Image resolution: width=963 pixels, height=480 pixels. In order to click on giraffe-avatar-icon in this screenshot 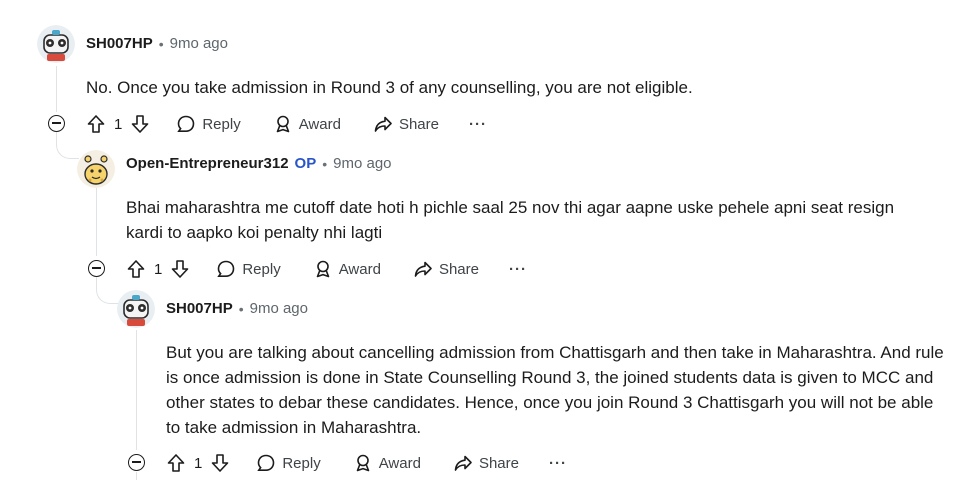, I will do `click(96, 169)`.